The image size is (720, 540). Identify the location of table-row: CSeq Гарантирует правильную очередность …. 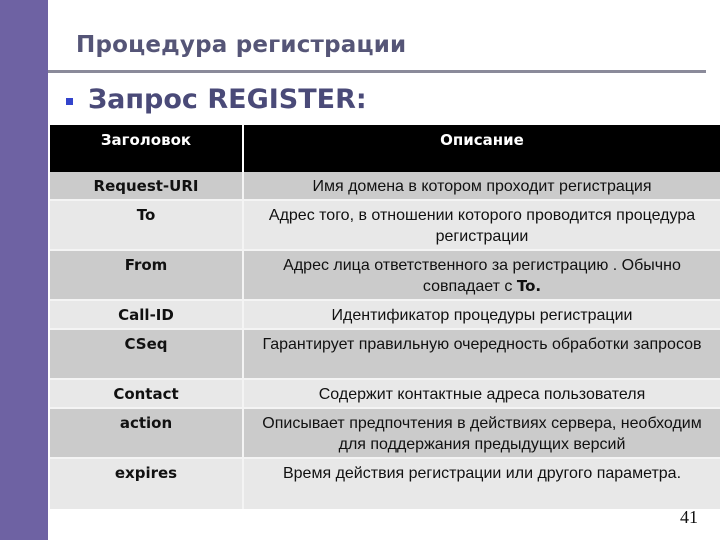
(385, 355).